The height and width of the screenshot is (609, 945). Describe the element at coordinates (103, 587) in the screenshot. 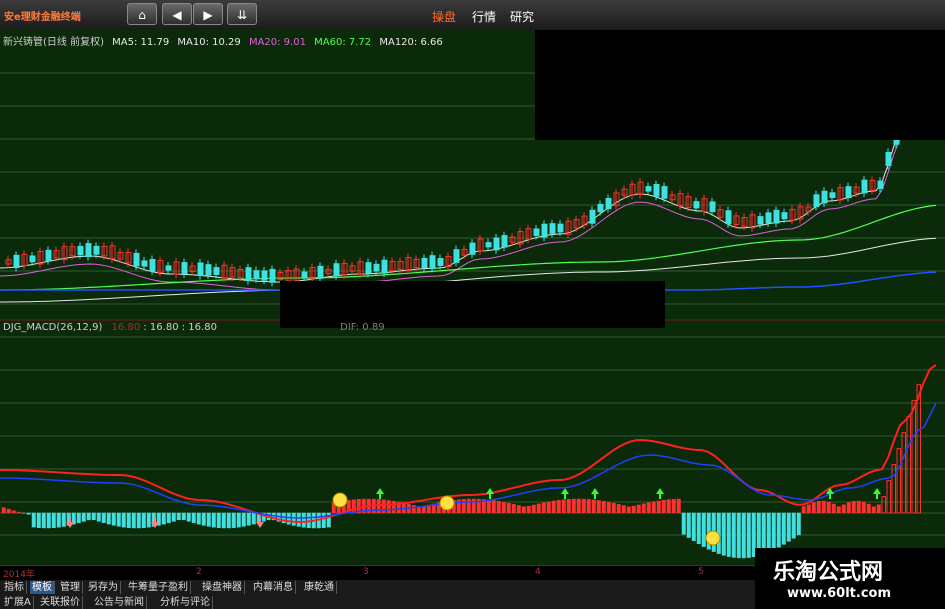

I see `tab-save-as: 另存为` at that location.